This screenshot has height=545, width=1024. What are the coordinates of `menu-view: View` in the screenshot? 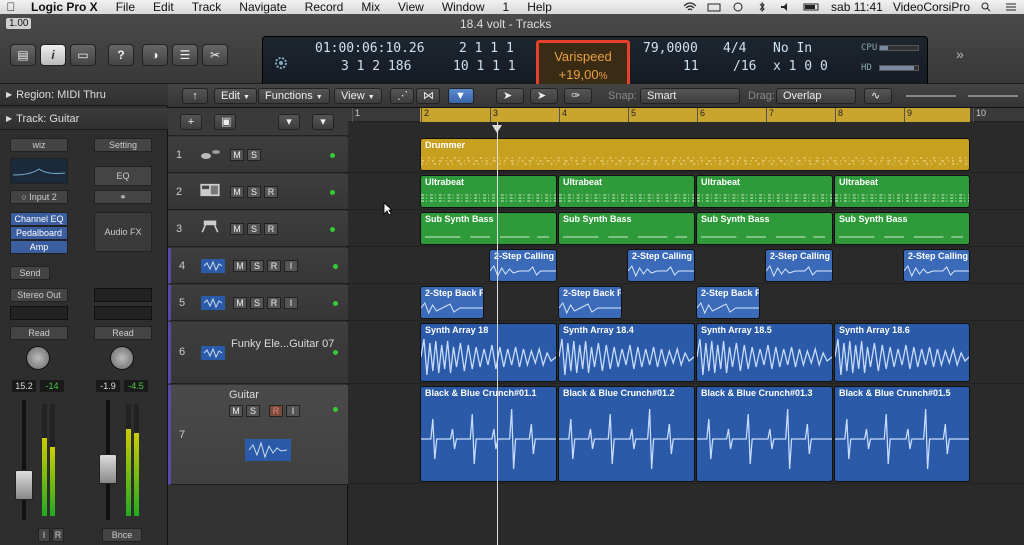 It's located at (411, 7).